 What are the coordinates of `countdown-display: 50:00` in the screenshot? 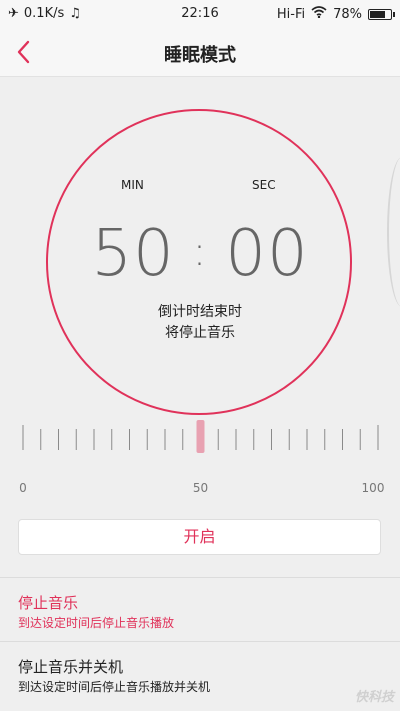 It's located at (200, 254).